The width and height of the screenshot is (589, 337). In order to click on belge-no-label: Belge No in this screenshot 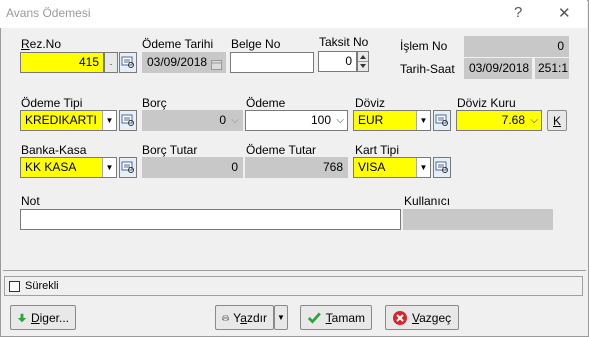, I will do `click(256, 44)`.